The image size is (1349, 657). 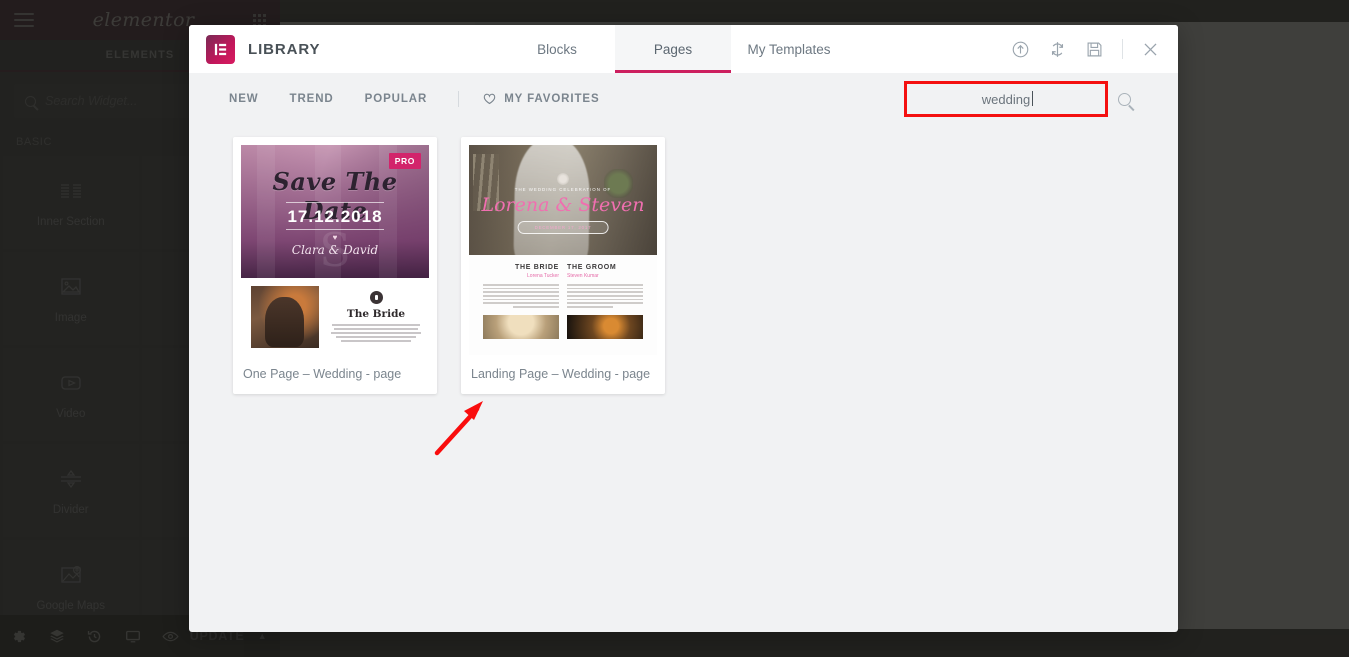 I want to click on tab-my-templates: My Templates, so click(x=789, y=49).